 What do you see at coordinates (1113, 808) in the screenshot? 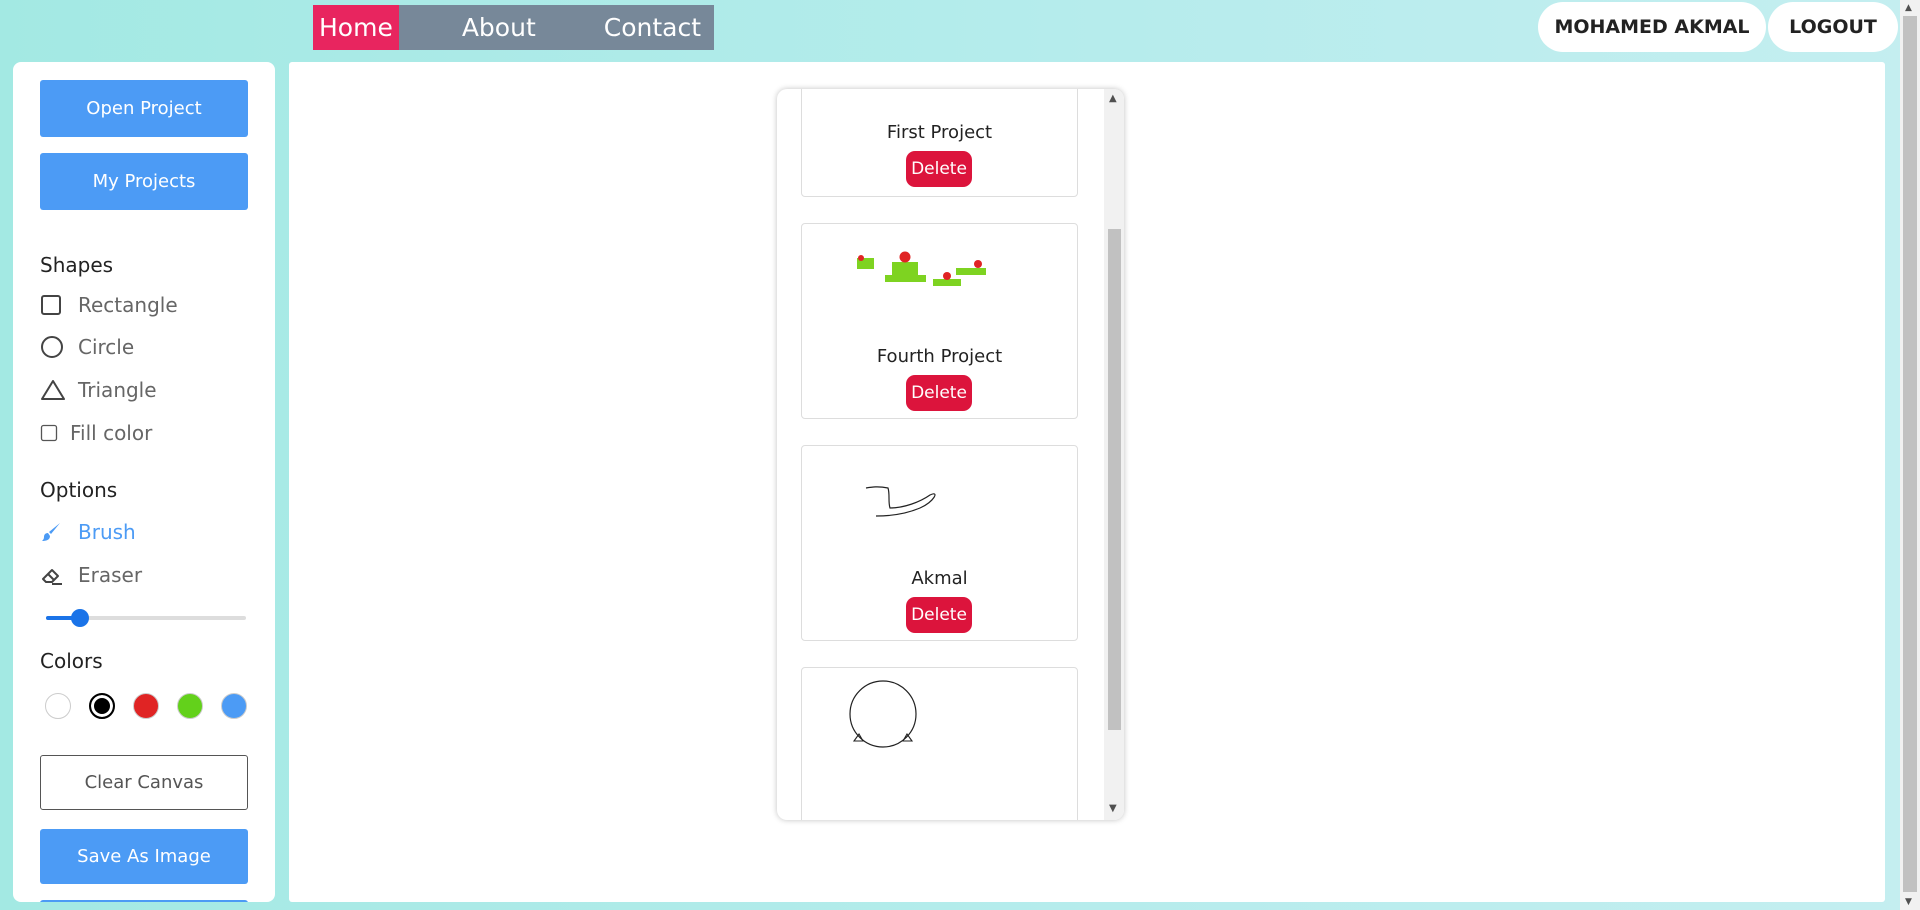
I see `scroll-down-arrow-icon: ▼` at bounding box center [1113, 808].